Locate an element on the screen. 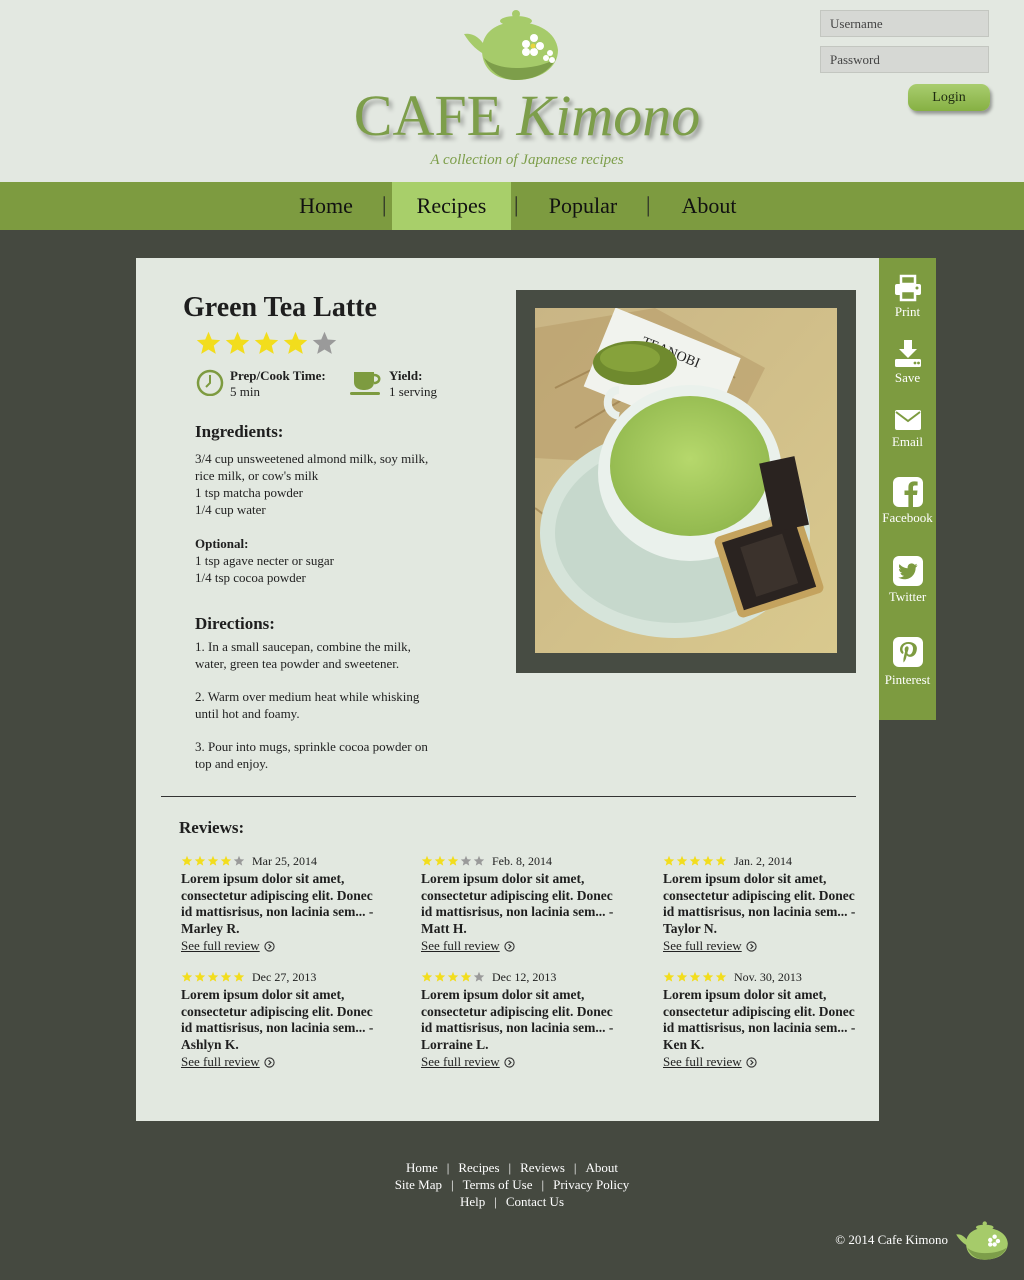 This screenshot has height=1280, width=1024. review-meta: Jan. 2, 2014 is located at coordinates (763, 861).